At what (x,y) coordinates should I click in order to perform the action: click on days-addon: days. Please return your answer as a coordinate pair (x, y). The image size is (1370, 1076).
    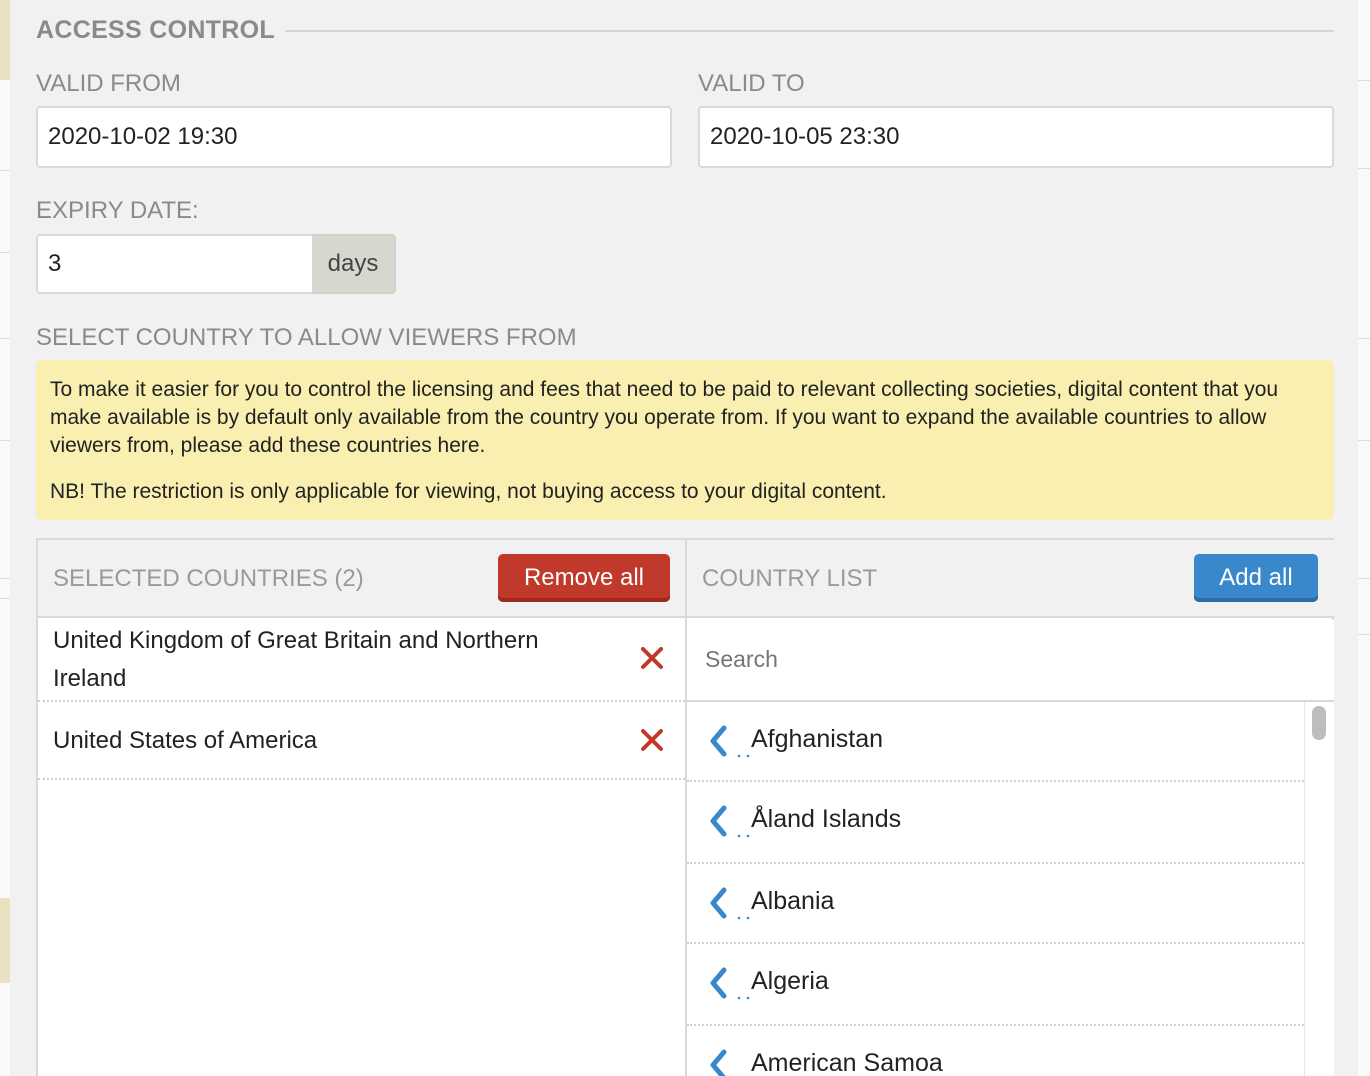
    Looking at the image, I should click on (354, 264).